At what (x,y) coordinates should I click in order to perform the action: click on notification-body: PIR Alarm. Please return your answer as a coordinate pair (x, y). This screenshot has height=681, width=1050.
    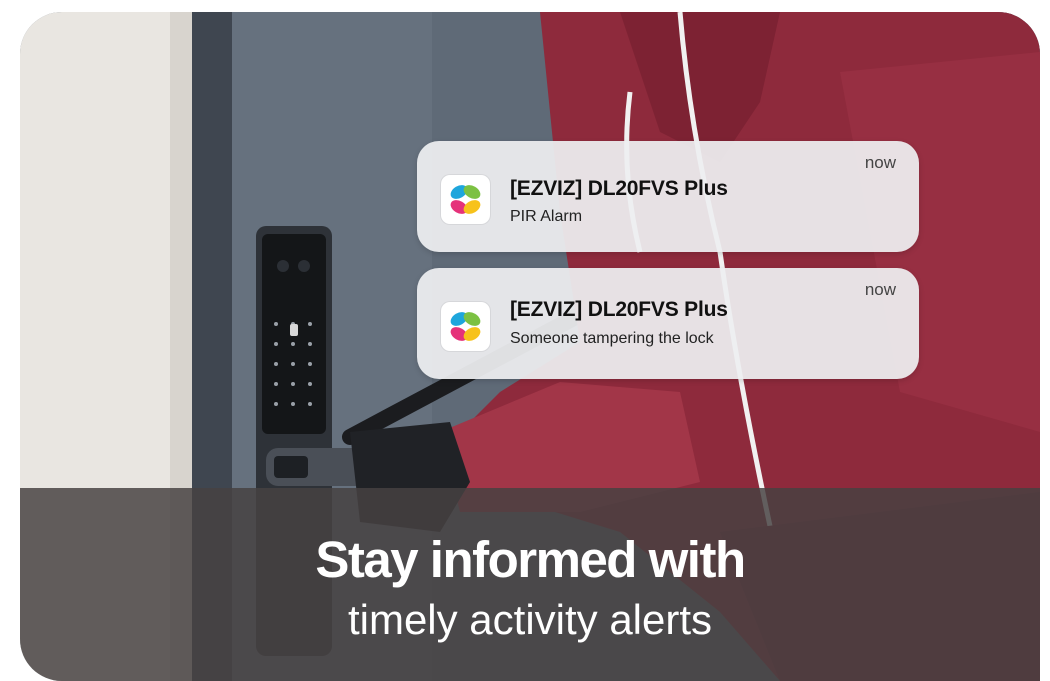
    Looking at the image, I should click on (546, 216).